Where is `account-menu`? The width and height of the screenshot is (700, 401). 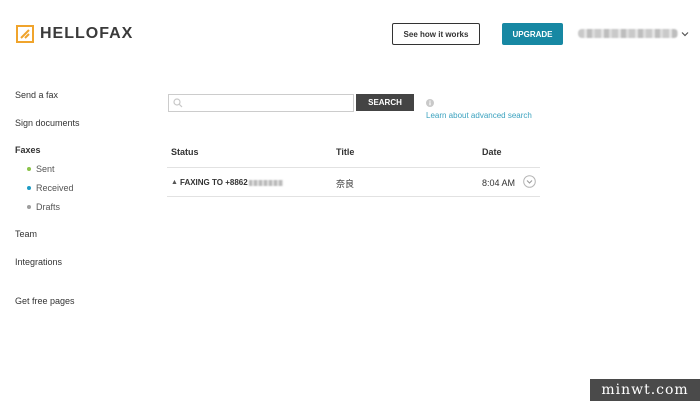 account-menu is located at coordinates (633, 33).